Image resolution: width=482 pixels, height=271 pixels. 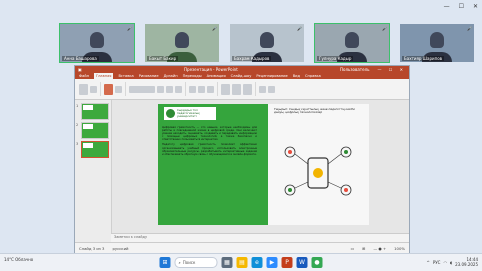 I want to click on replace-icon, so click(x=271, y=89).